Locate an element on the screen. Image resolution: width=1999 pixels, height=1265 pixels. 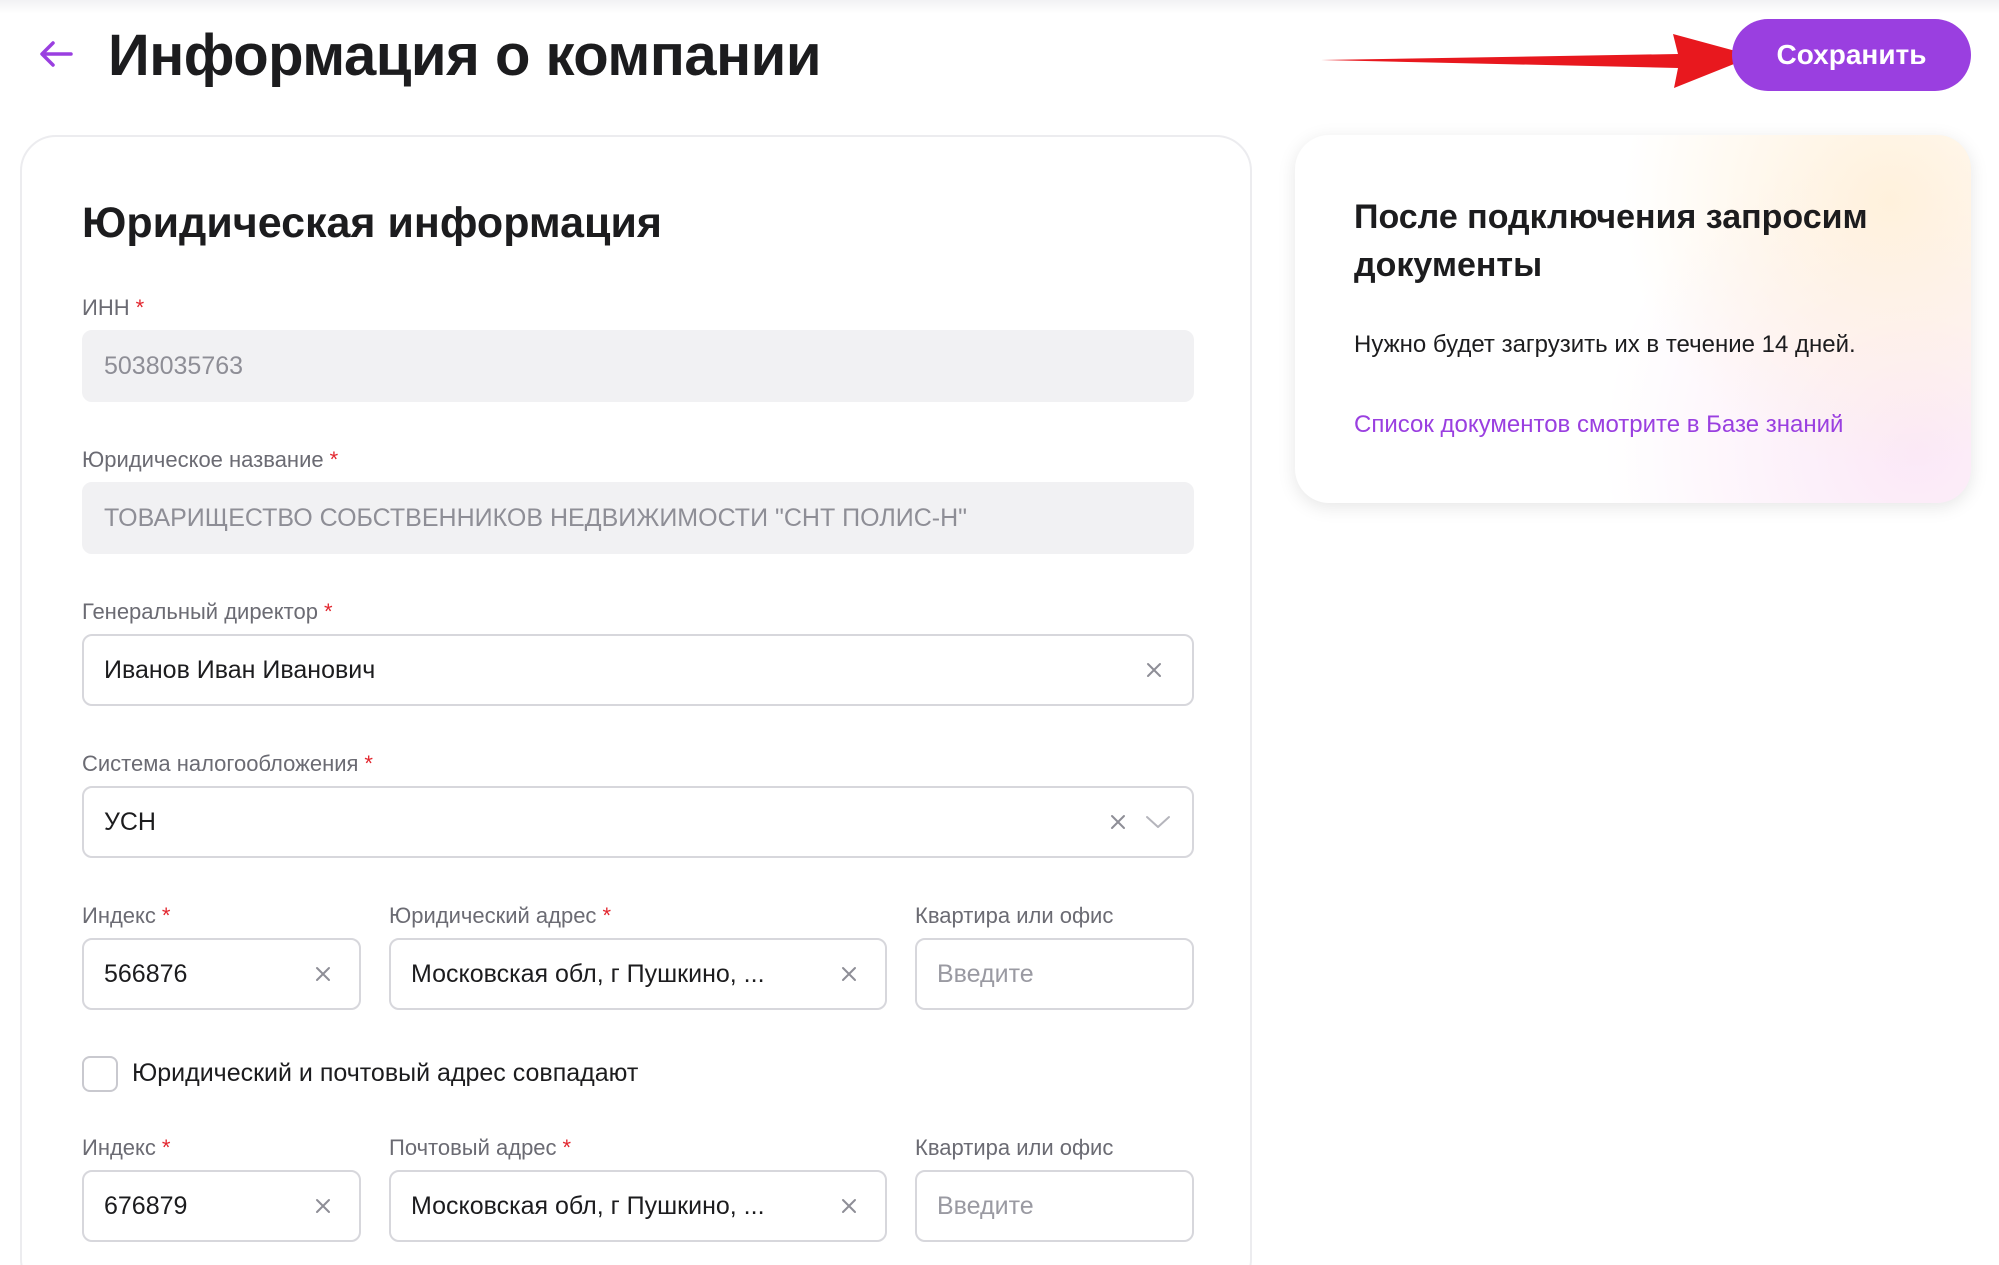
legal-index-input: 566876 is located at coordinates (221, 974).